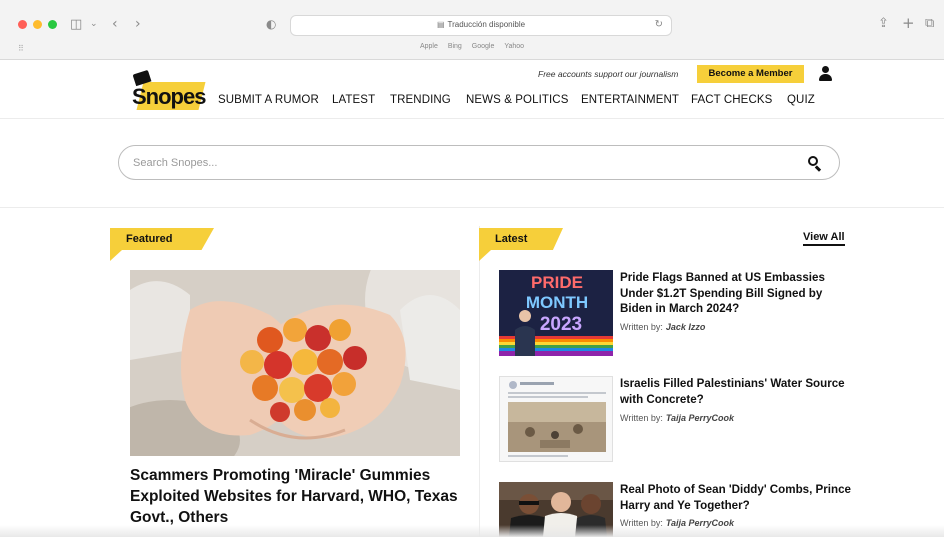 The width and height of the screenshot is (944, 537). I want to click on nav-quiz: QUIZ, so click(801, 100).